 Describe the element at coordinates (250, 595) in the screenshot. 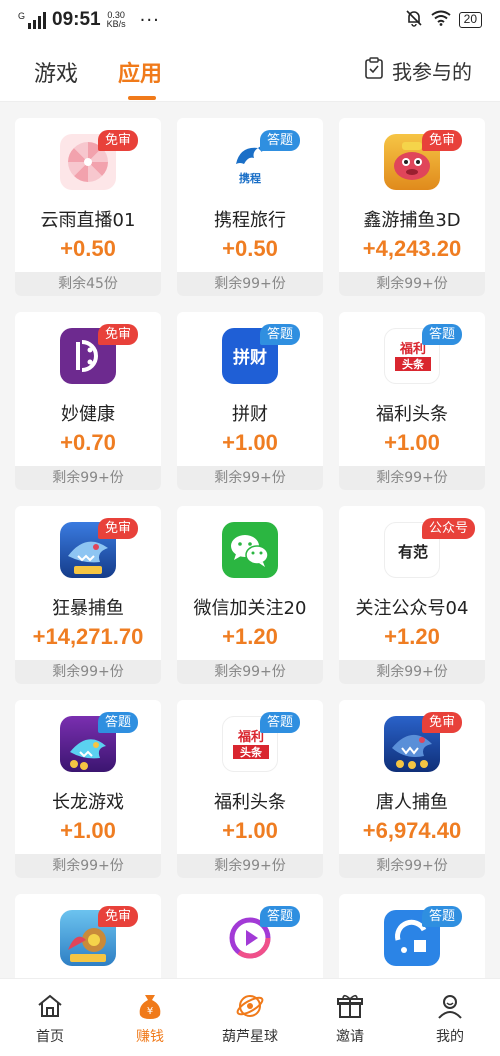

I see `task-card: 微信加关注20 +1.20 剩余99+份` at that location.